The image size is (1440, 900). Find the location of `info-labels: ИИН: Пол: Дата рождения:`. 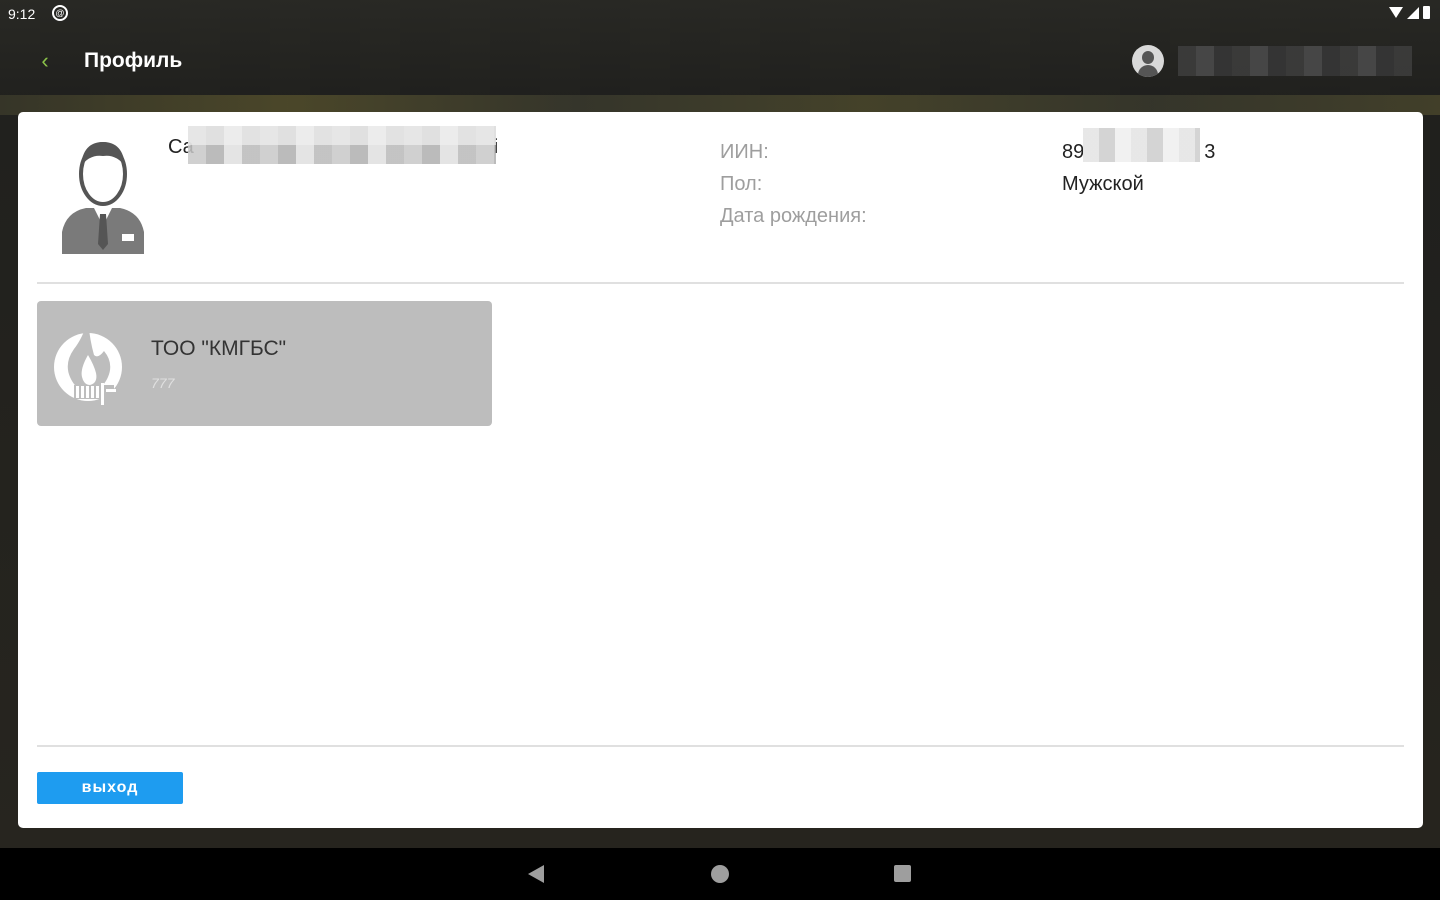

info-labels: ИИН: Пол: Дата рождения: is located at coordinates (793, 184).